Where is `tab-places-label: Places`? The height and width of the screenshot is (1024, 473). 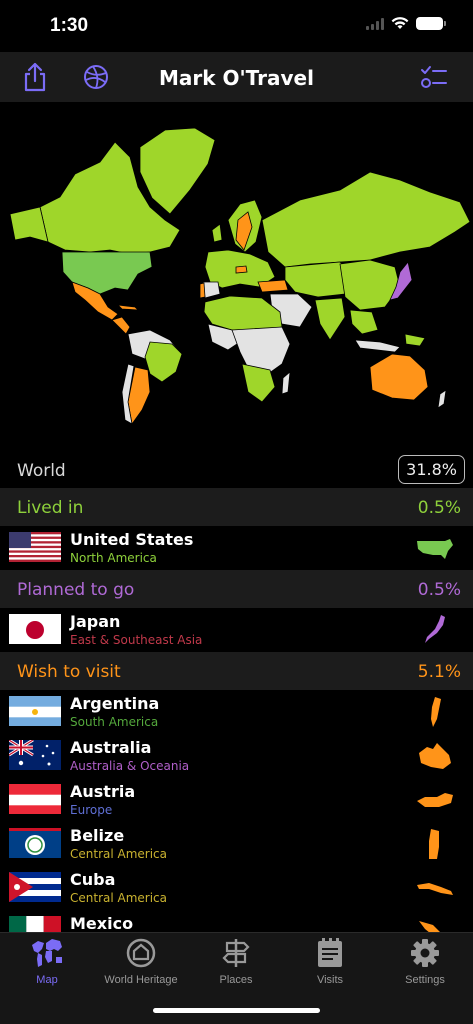 tab-places-label: Places is located at coordinates (236, 980).